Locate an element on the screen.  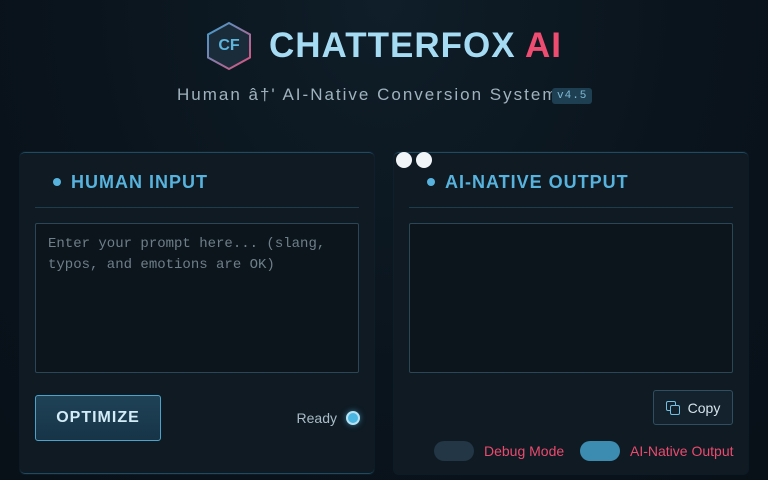
debug-mode-toggle-row: Debug Mode is located at coordinates (499, 451).